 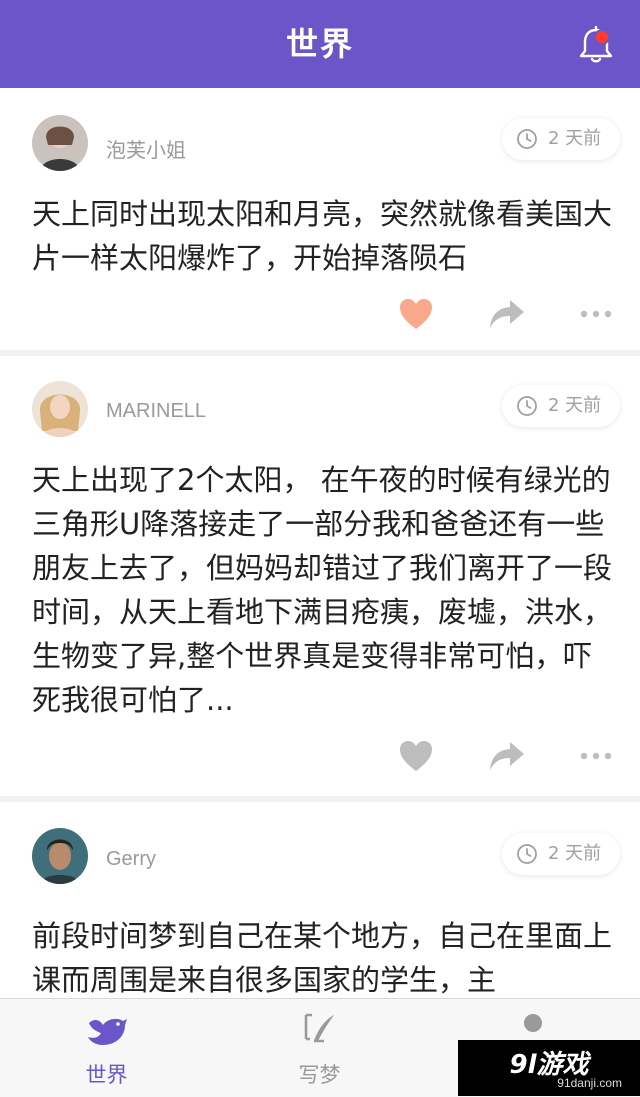 I want to click on watermark-url: 91danji.com, so click(x=589, y=1083).